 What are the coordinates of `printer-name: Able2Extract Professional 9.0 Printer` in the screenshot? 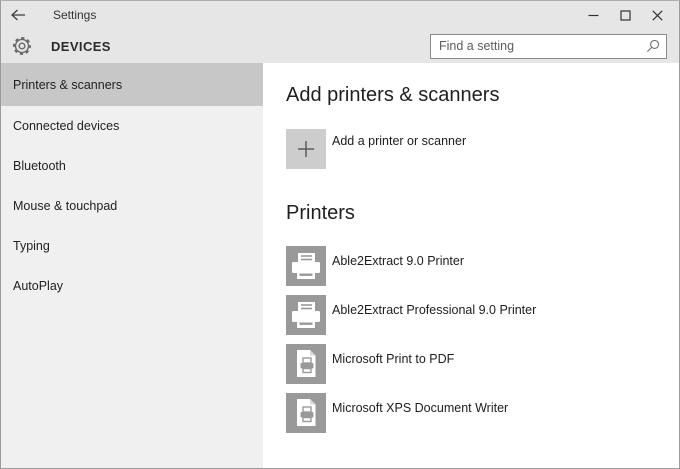 It's located at (434, 310).